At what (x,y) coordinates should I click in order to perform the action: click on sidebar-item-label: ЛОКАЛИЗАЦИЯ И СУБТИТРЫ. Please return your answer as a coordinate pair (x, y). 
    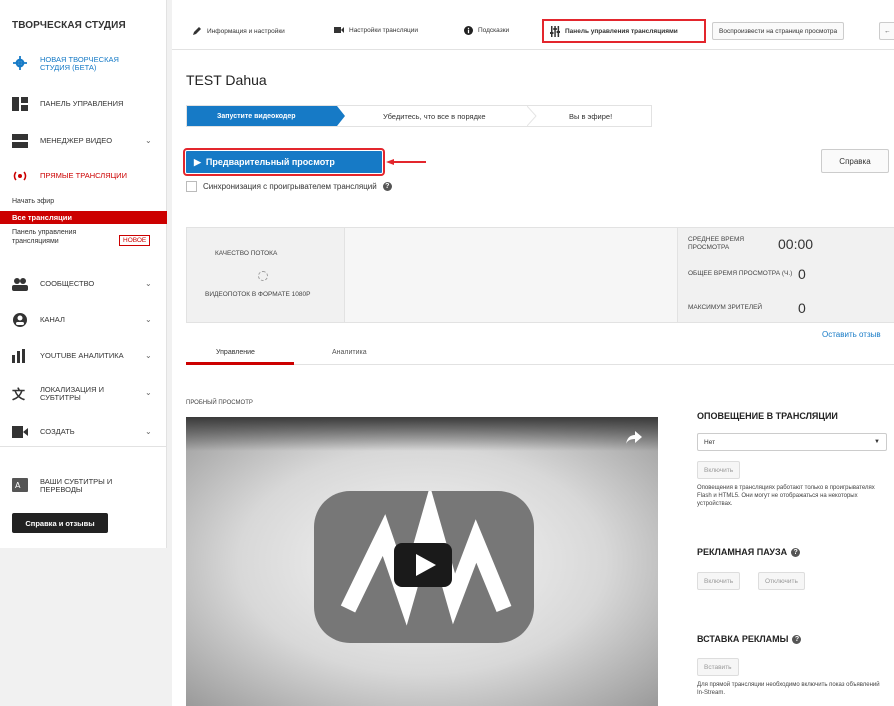
    Looking at the image, I should click on (72, 393).